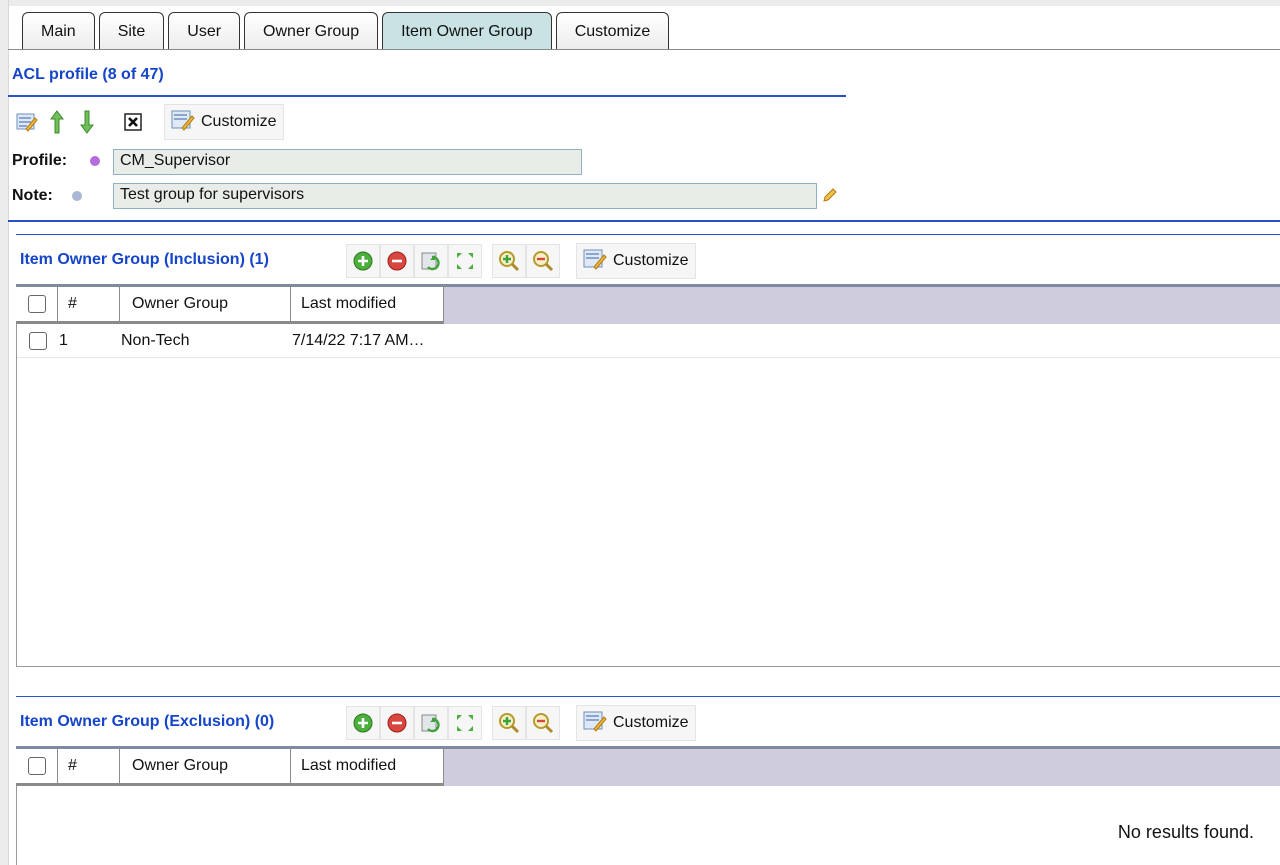 The image size is (1280, 865). I want to click on tab-baseline, so click(644, 49).